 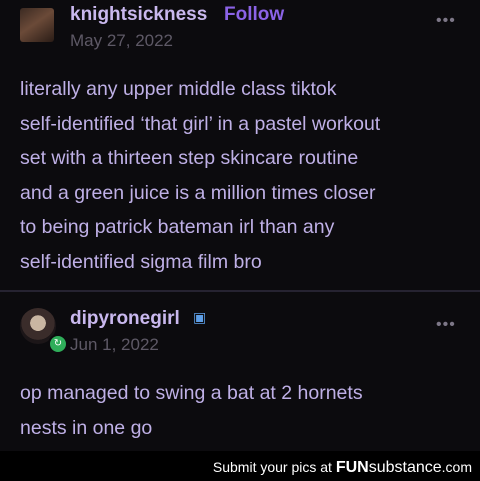 I want to click on watermark-prefix: Submit your pics at, so click(x=274, y=467).